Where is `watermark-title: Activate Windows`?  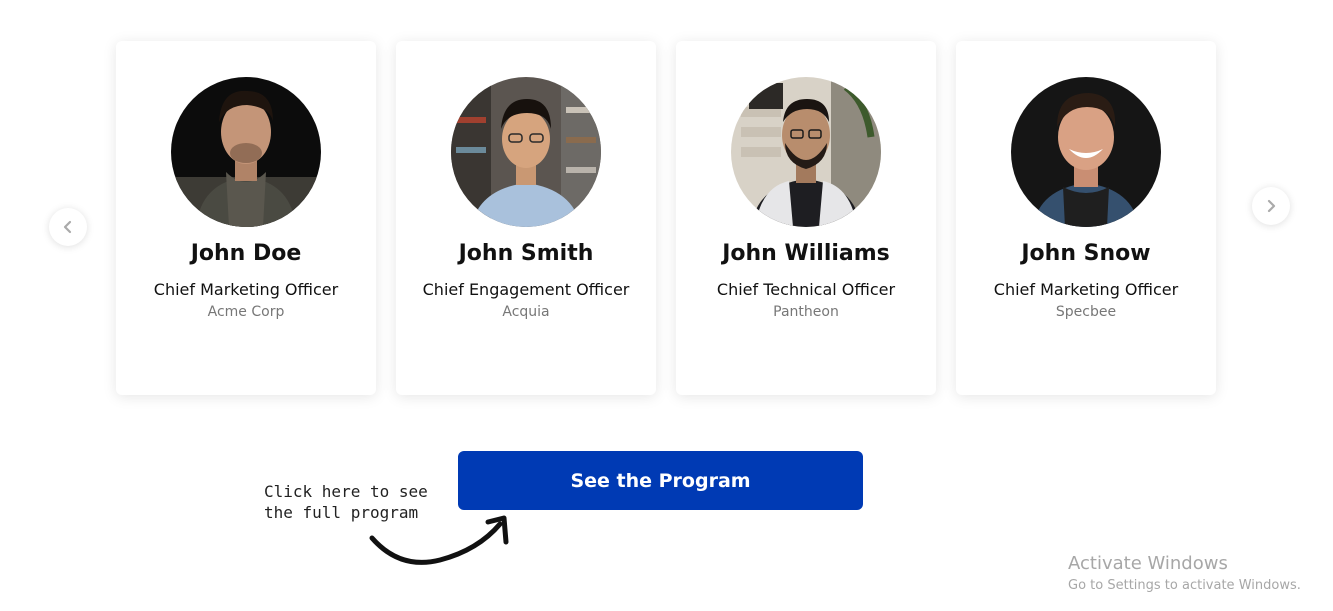 watermark-title: Activate Windows is located at coordinates (1148, 563).